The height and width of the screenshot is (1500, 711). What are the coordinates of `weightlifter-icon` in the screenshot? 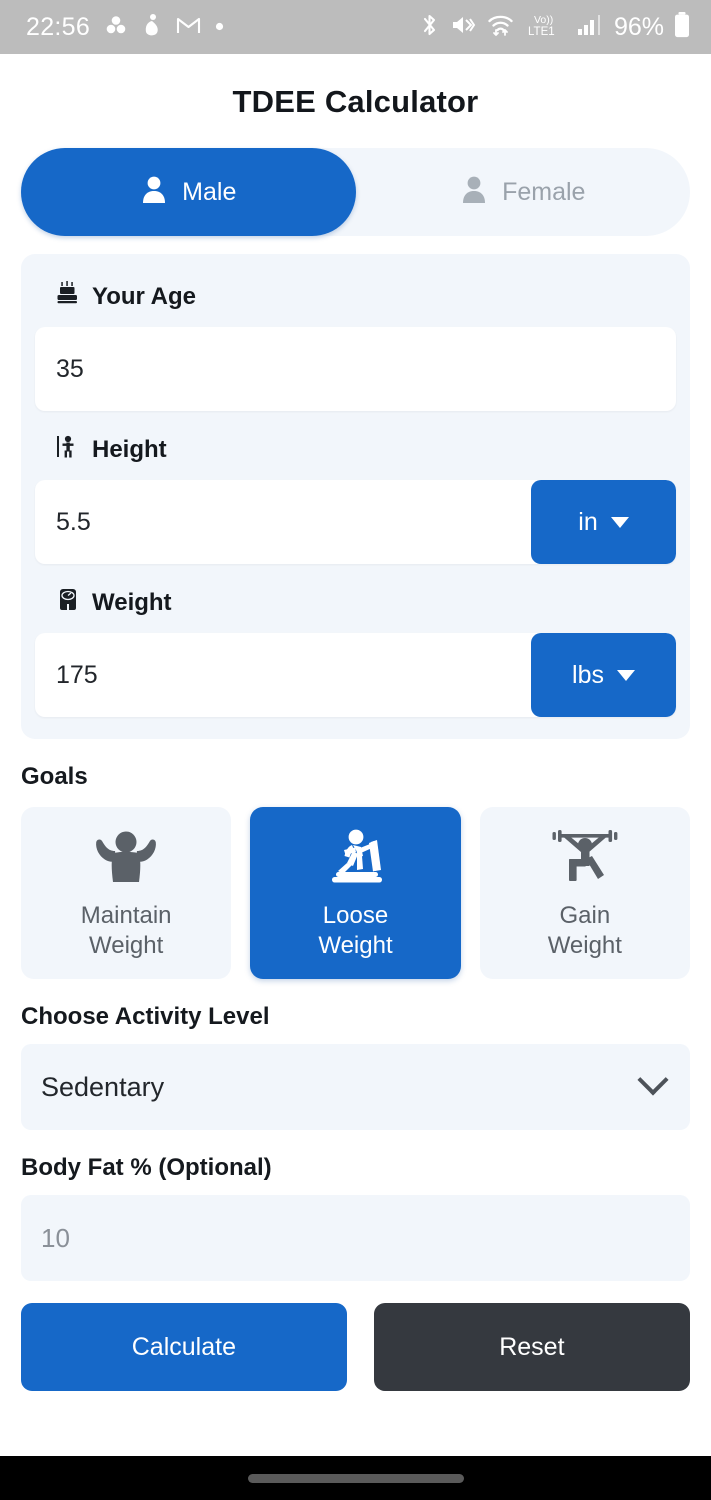 It's located at (585, 859).